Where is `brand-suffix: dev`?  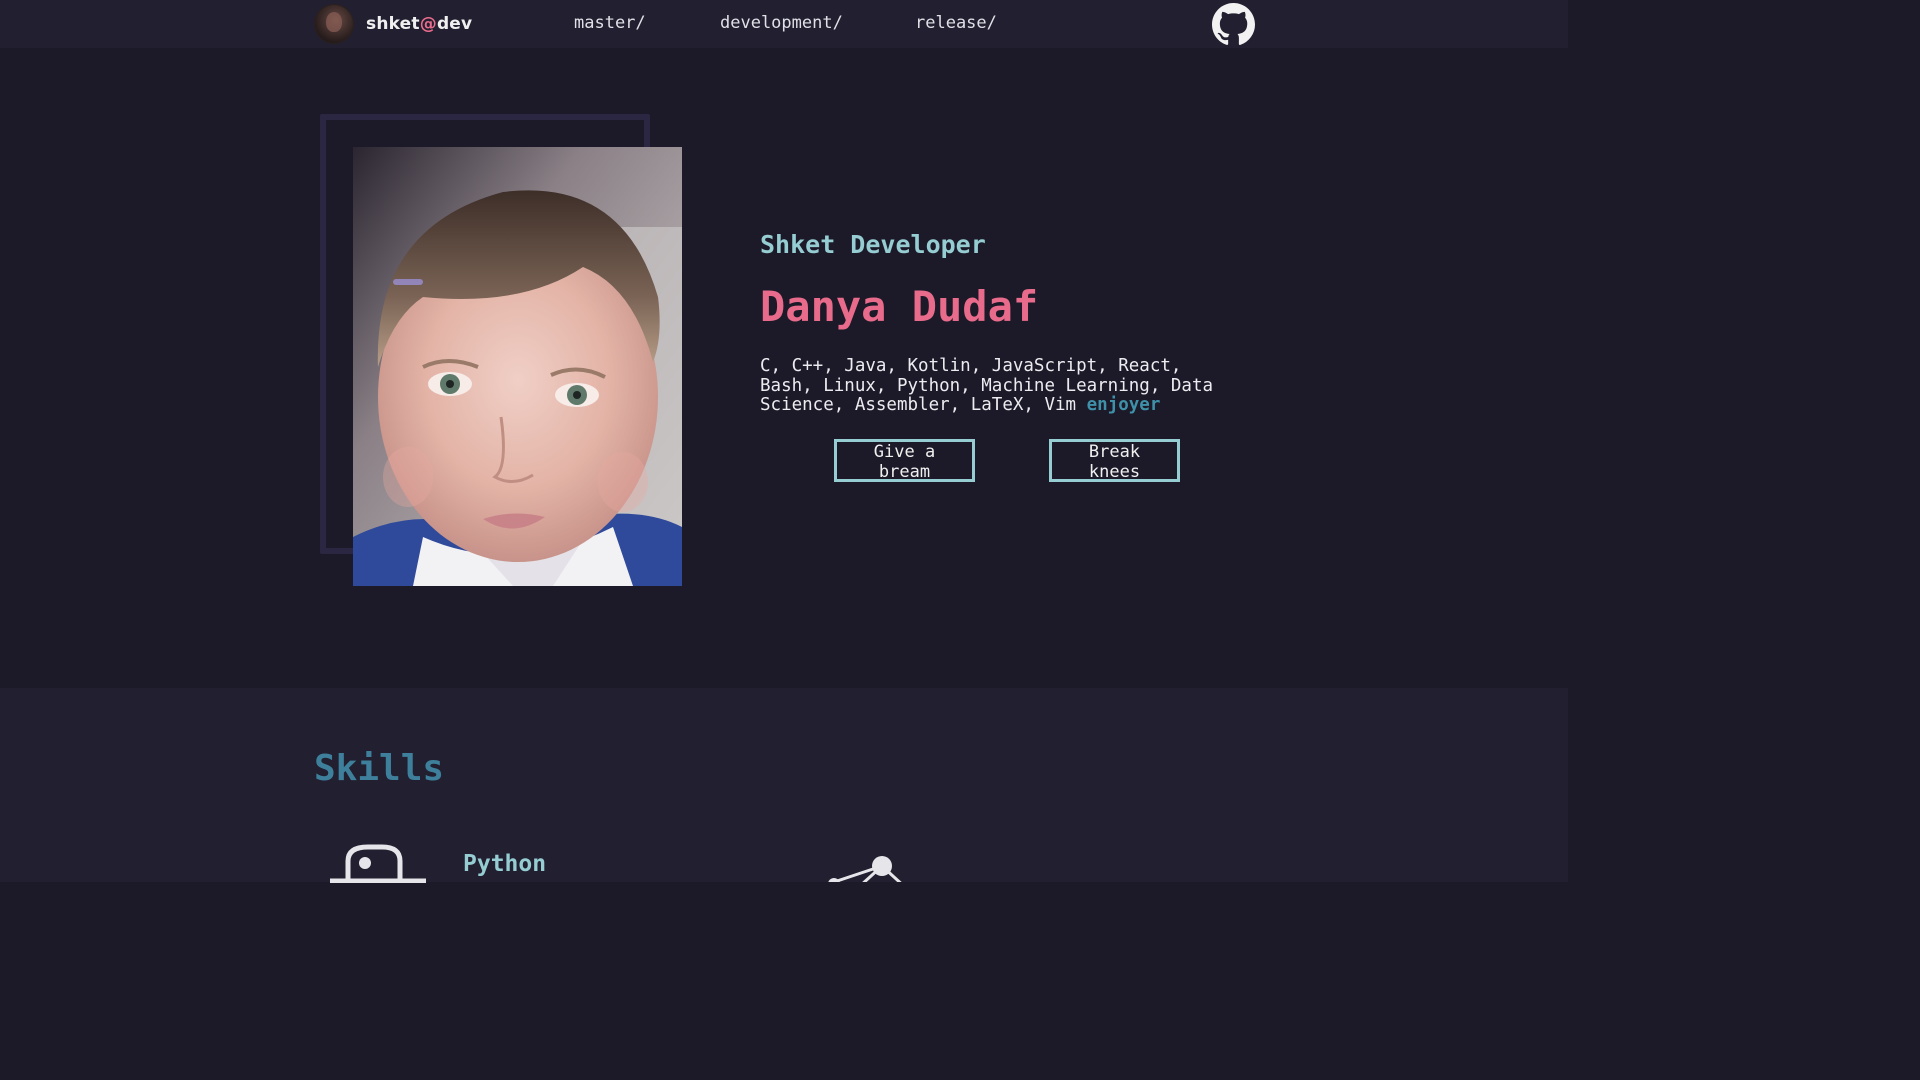
brand-suffix: dev is located at coordinates (454, 24).